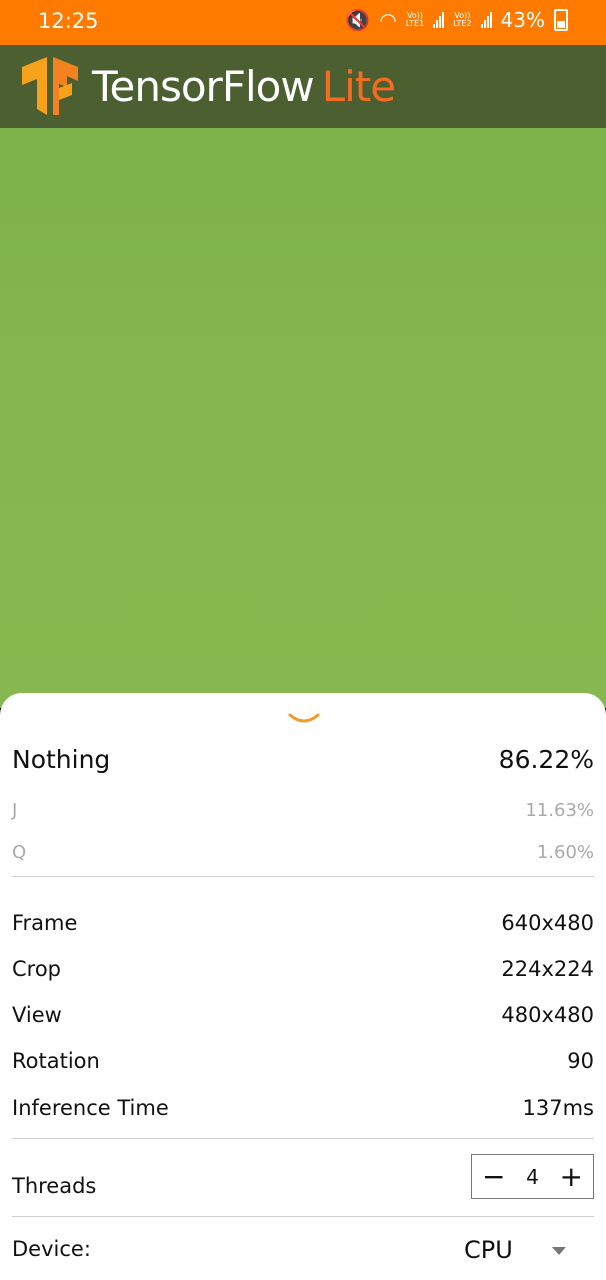 Image resolution: width=606 pixels, height=1280 pixels. Describe the element at coordinates (462, 23) in the screenshot. I see `sim2-bottom: LTE2` at that location.